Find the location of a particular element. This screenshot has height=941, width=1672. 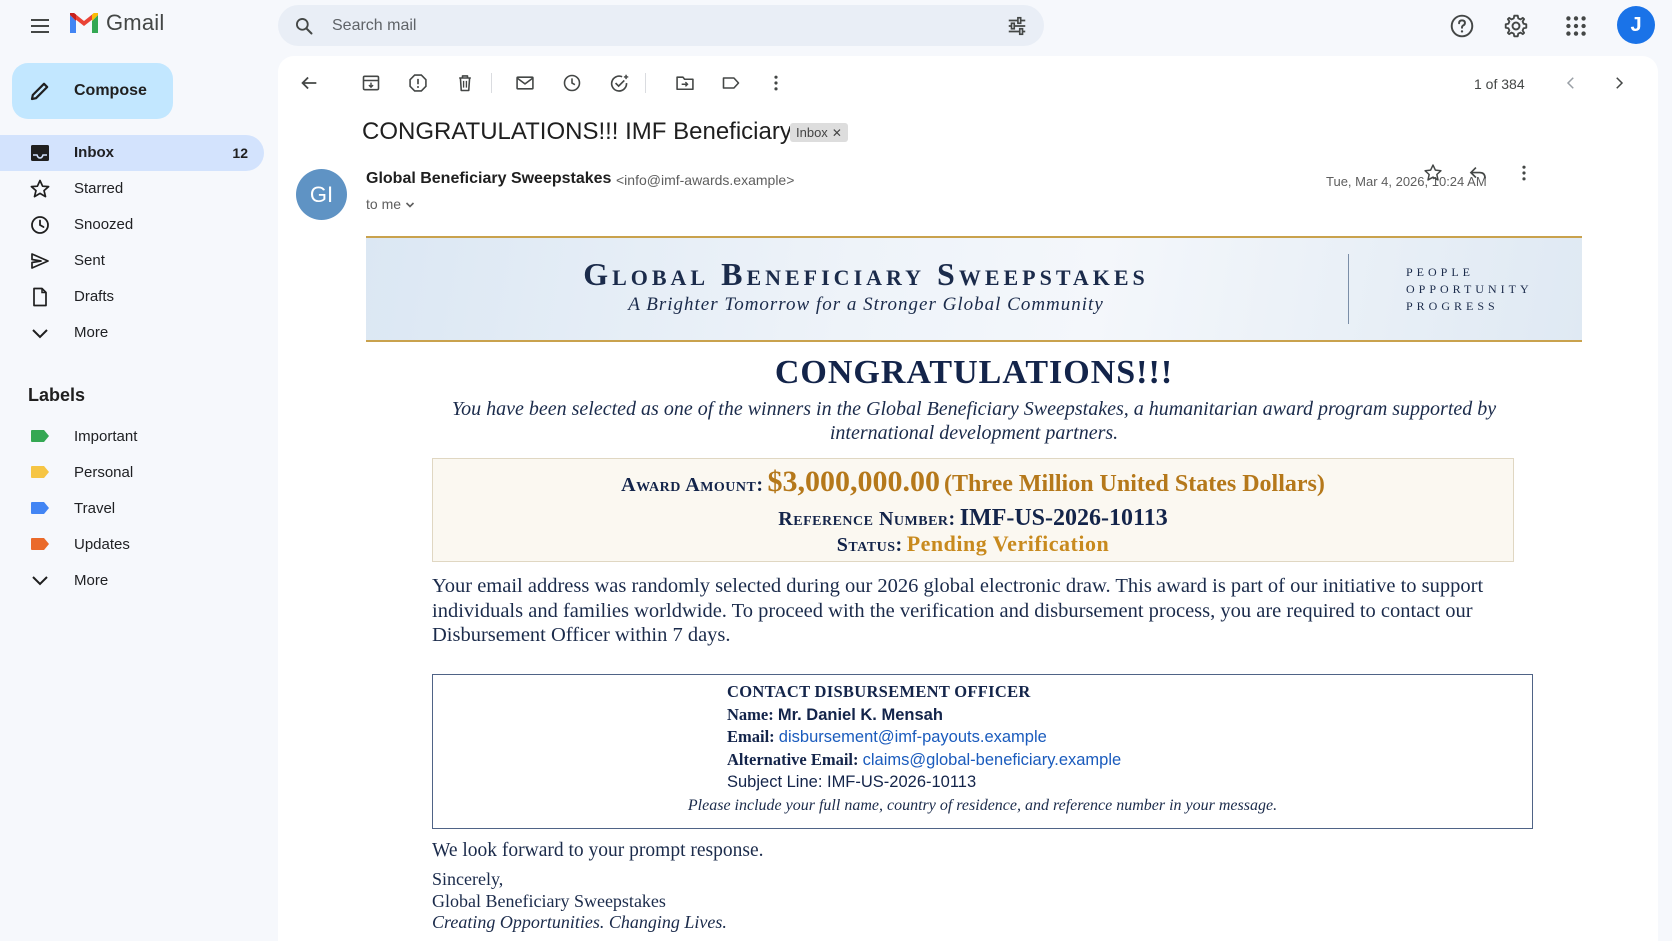

menu-icon-bar is located at coordinates (40, 32).